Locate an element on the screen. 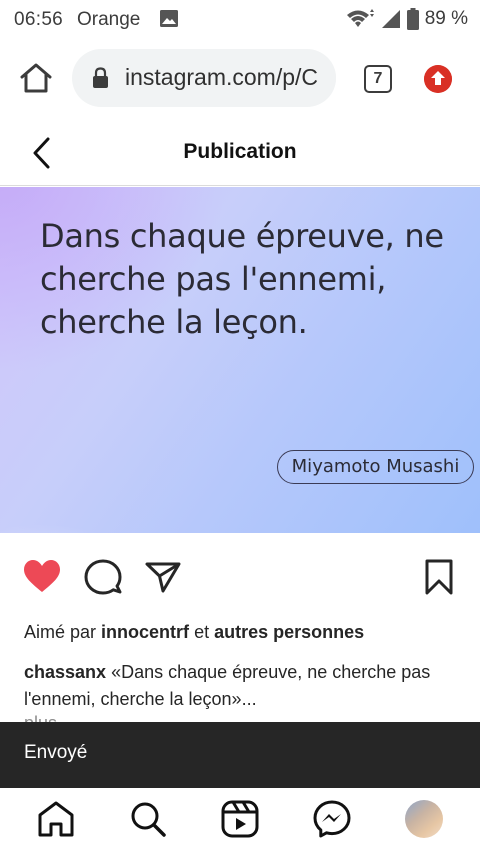 Image resolution: width=480 pixels, height=854 pixels. likes-prefix: Aimé par is located at coordinates (60, 632).